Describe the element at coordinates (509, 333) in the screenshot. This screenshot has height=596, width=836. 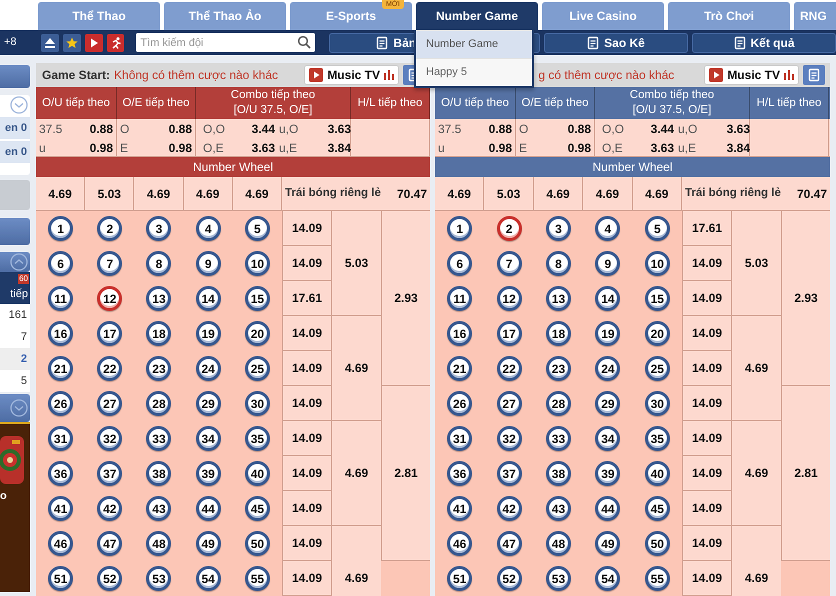
I see `number-ball: 17` at that location.